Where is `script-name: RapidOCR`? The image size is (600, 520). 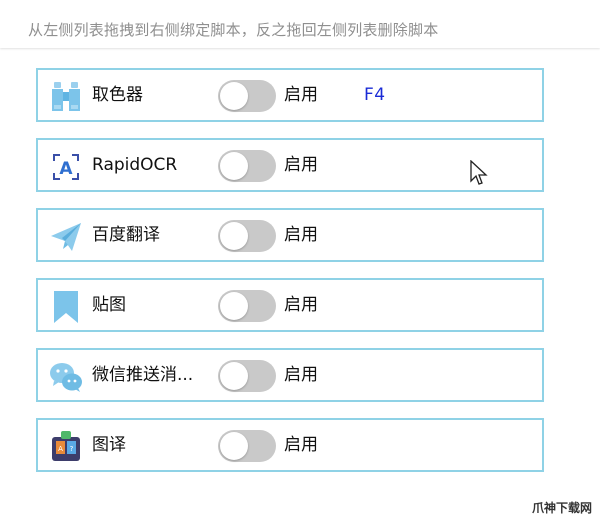
script-name: RapidOCR is located at coordinates (135, 165).